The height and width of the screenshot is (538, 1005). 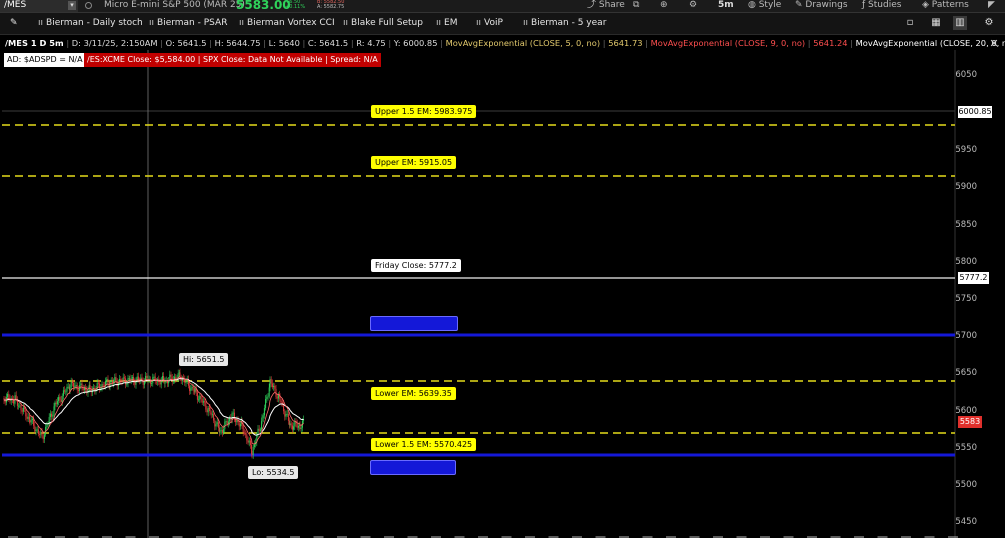 What do you see at coordinates (88, 5) in the screenshot?
I see `refresh-icon` at bounding box center [88, 5].